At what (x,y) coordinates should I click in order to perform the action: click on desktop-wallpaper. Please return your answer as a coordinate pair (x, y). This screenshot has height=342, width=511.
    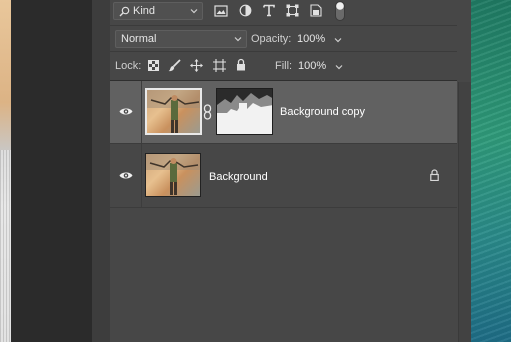
    Looking at the image, I should click on (491, 171).